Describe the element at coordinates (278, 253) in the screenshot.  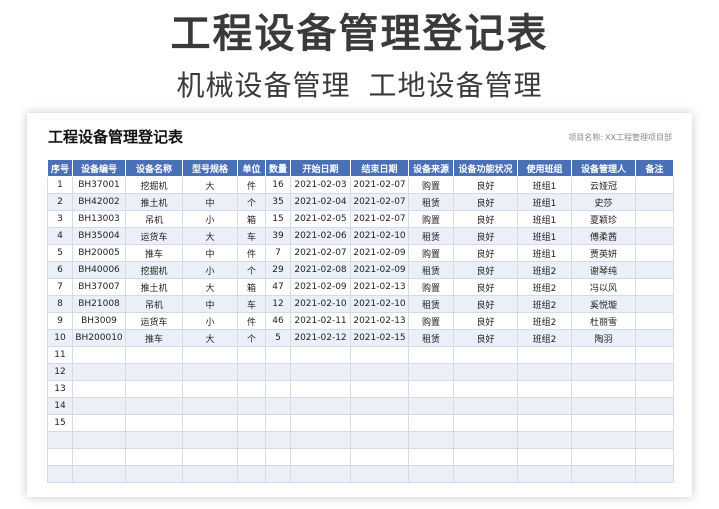
I see `table-cell: 7` at that location.